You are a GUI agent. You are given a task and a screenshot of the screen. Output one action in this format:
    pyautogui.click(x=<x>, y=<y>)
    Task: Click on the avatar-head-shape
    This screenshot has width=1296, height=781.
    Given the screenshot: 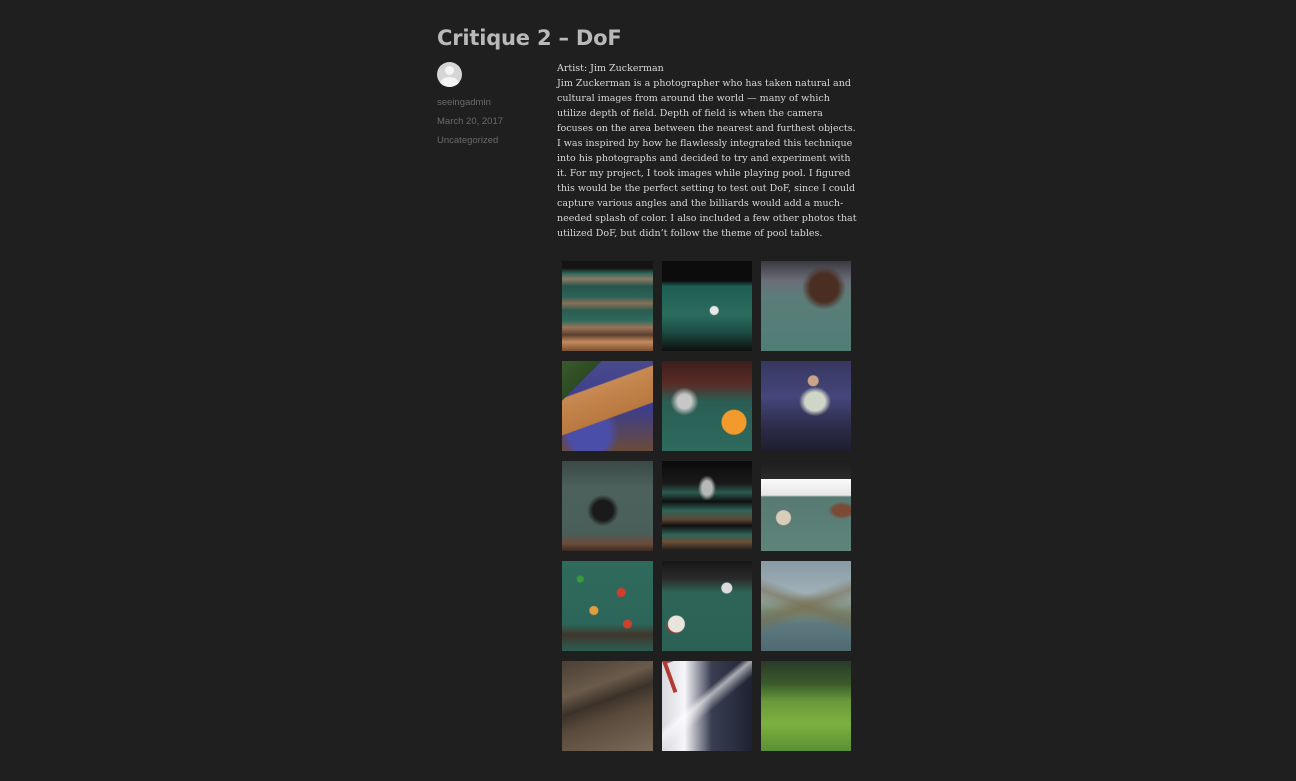 What is the action you would take?
    pyautogui.click(x=449, y=70)
    